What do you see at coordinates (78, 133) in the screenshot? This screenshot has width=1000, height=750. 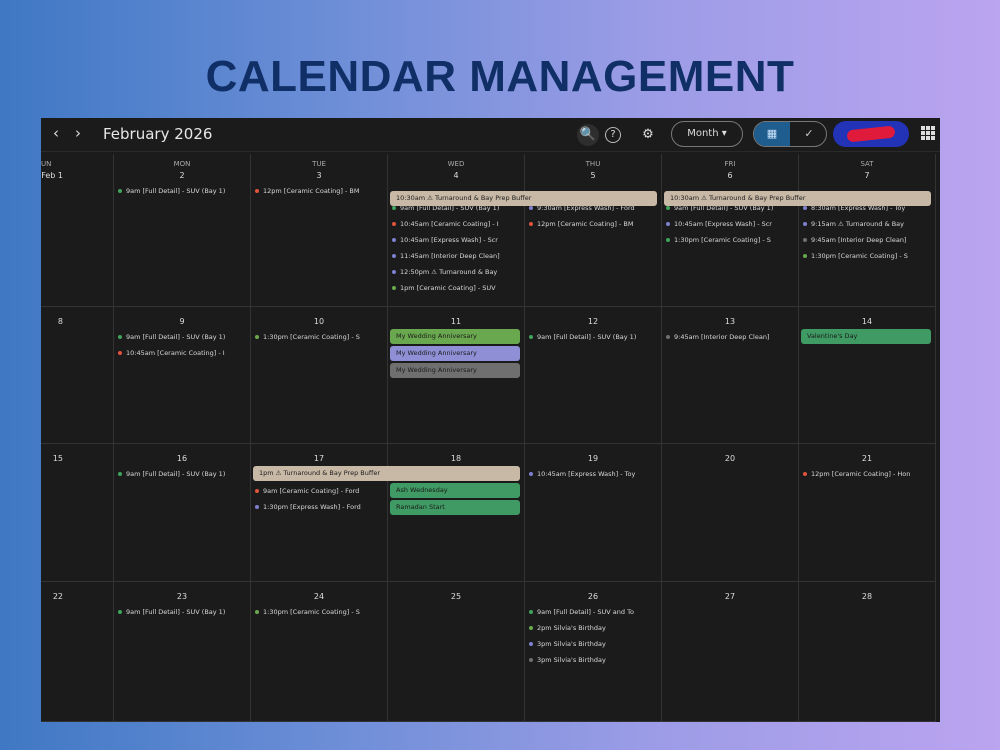 I see `next-month-button: ›` at bounding box center [78, 133].